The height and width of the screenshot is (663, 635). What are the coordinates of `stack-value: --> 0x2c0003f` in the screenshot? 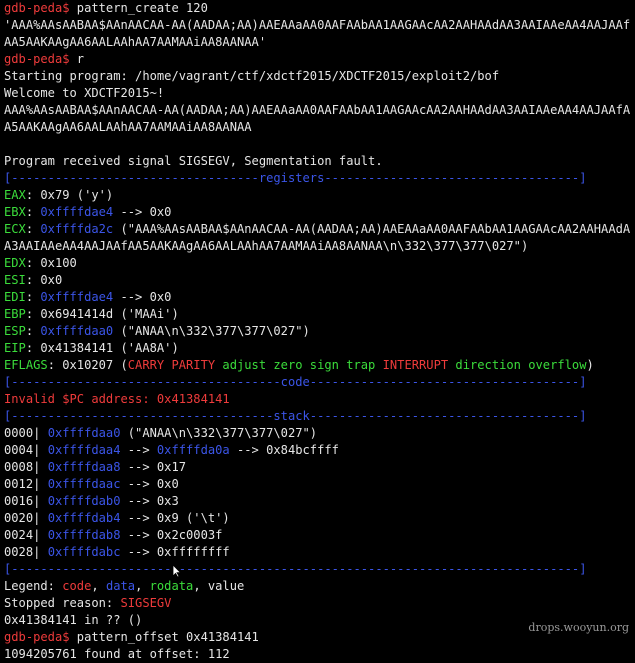 It's located at (171, 535).